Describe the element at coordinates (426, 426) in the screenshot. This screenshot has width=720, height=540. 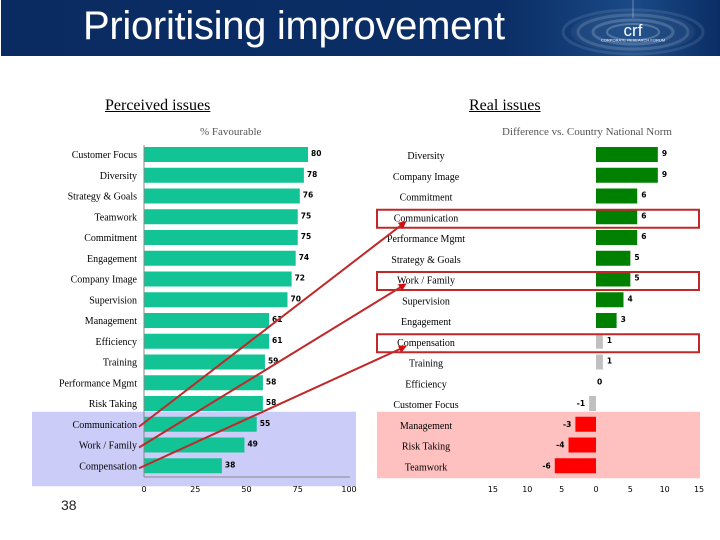
I see `real-category-label: Management` at that location.